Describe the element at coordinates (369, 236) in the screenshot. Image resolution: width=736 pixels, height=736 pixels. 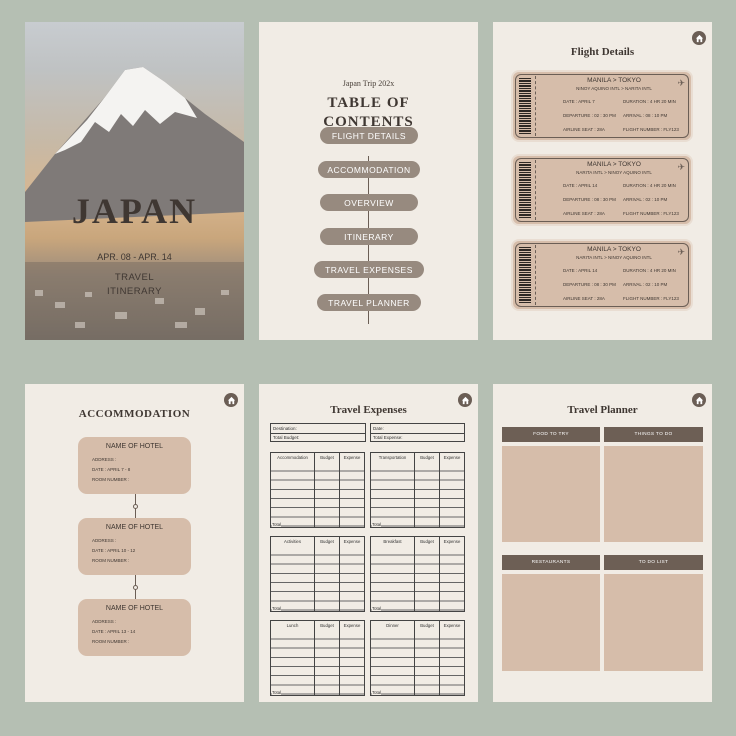
I see `toc-item-itinerary: ITINERARY` at that location.